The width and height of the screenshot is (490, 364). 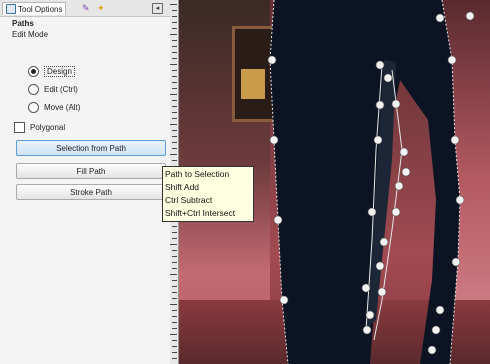 I want to click on radio-move, so click(x=33, y=107).